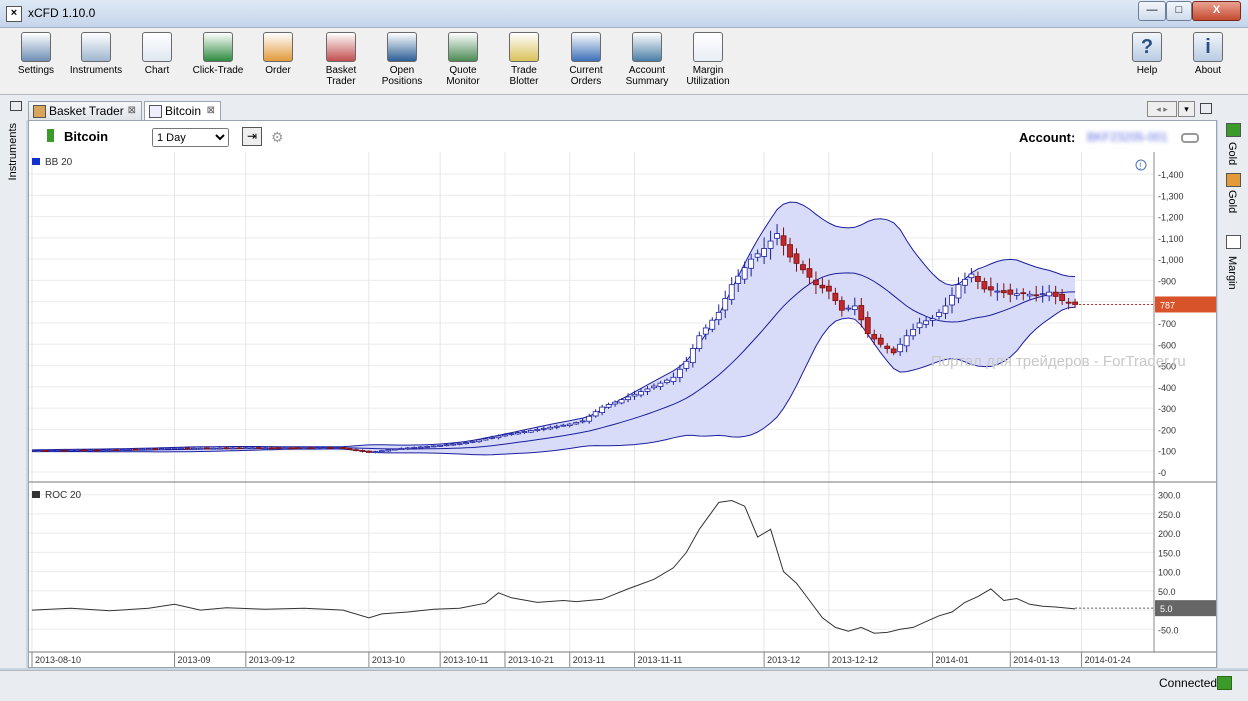 The image size is (1248, 701). What do you see at coordinates (36, 494) in the screenshot?
I see `roc-legend-swatch` at bounding box center [36, 494].